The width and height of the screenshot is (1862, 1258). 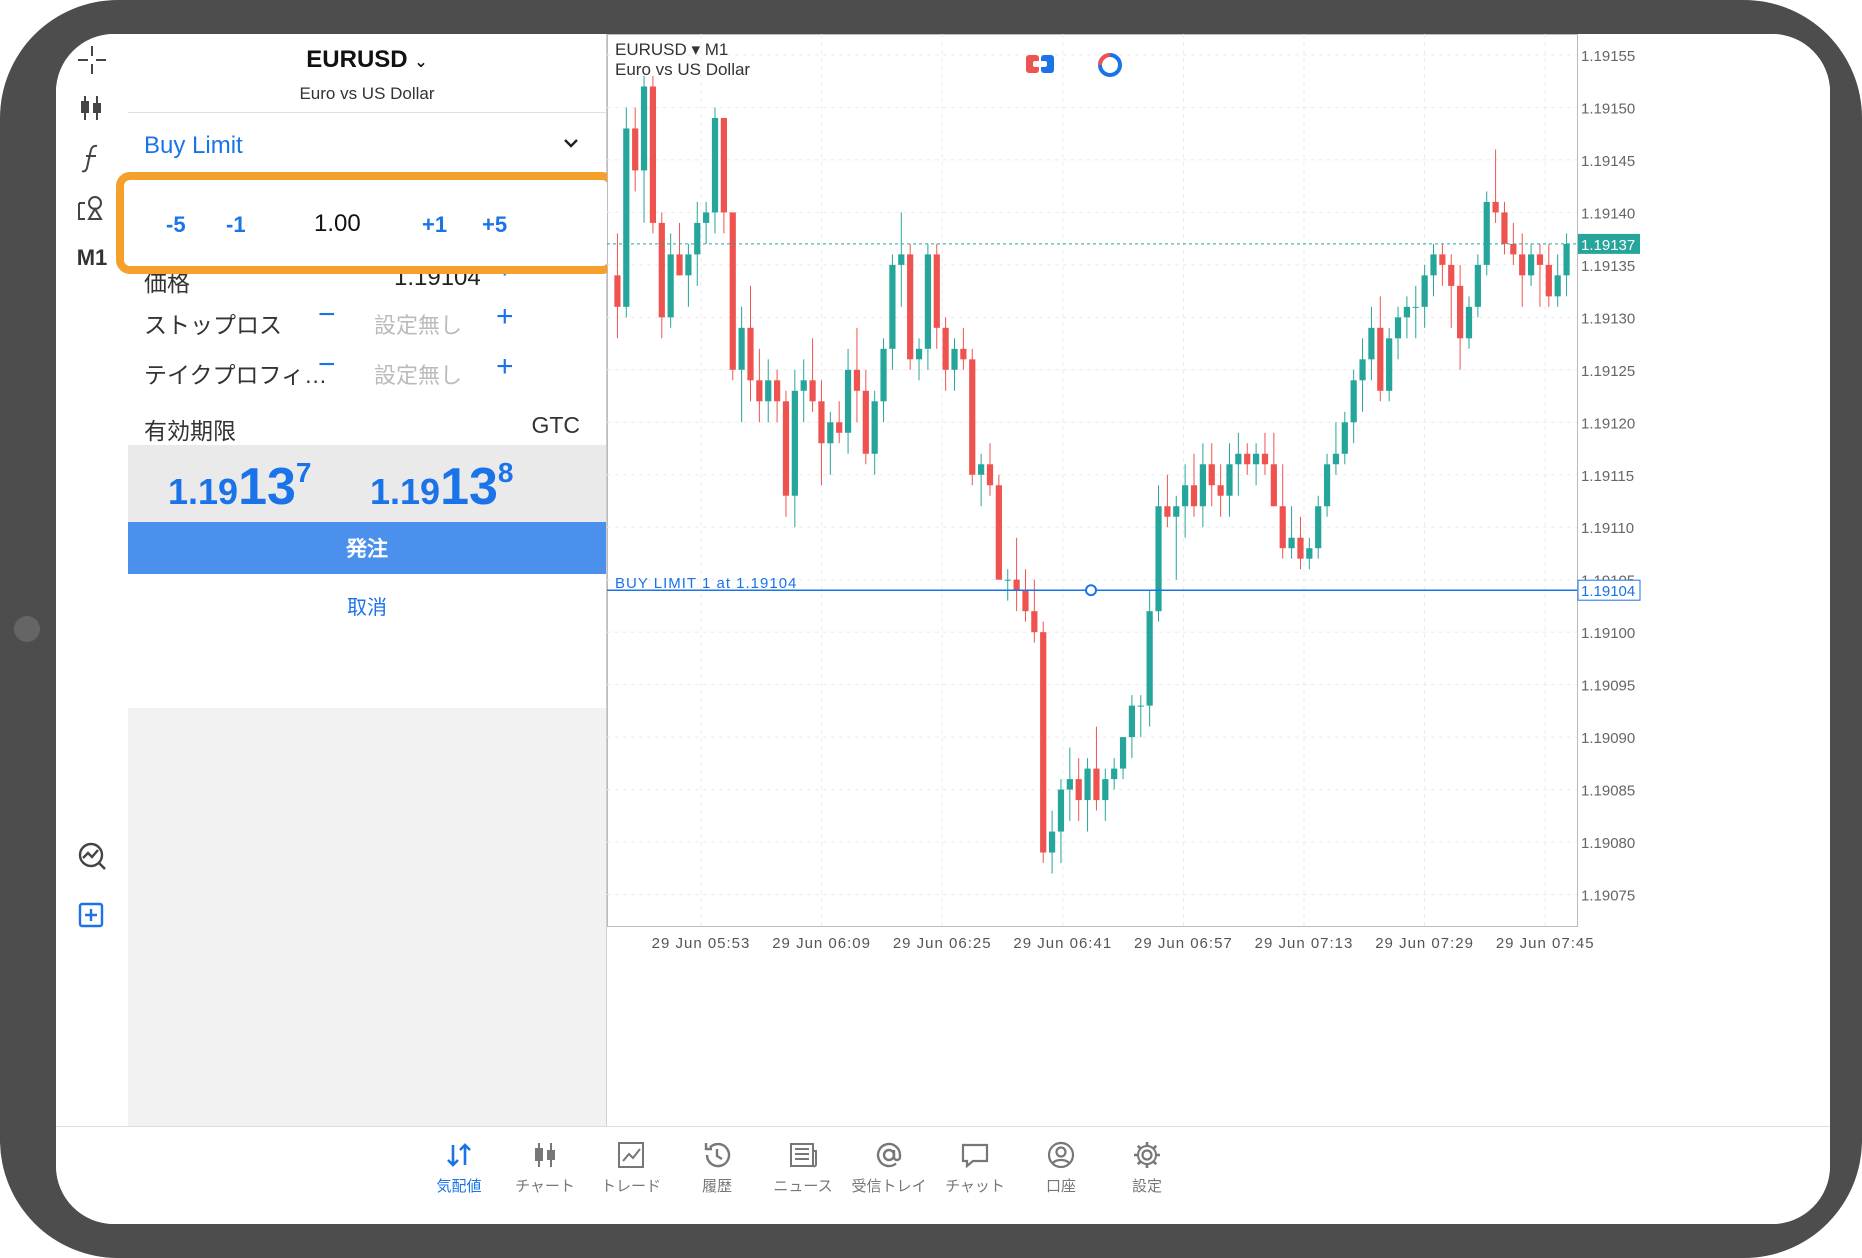 I want to click on order-price-label: 1.19104, so click(x=1608, y=591).